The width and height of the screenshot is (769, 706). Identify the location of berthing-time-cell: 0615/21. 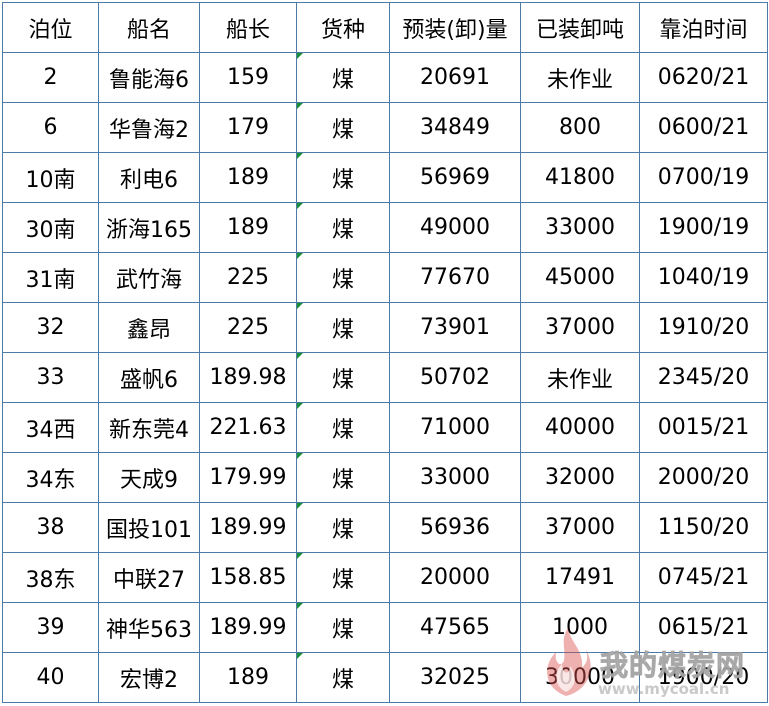
(703, 627).